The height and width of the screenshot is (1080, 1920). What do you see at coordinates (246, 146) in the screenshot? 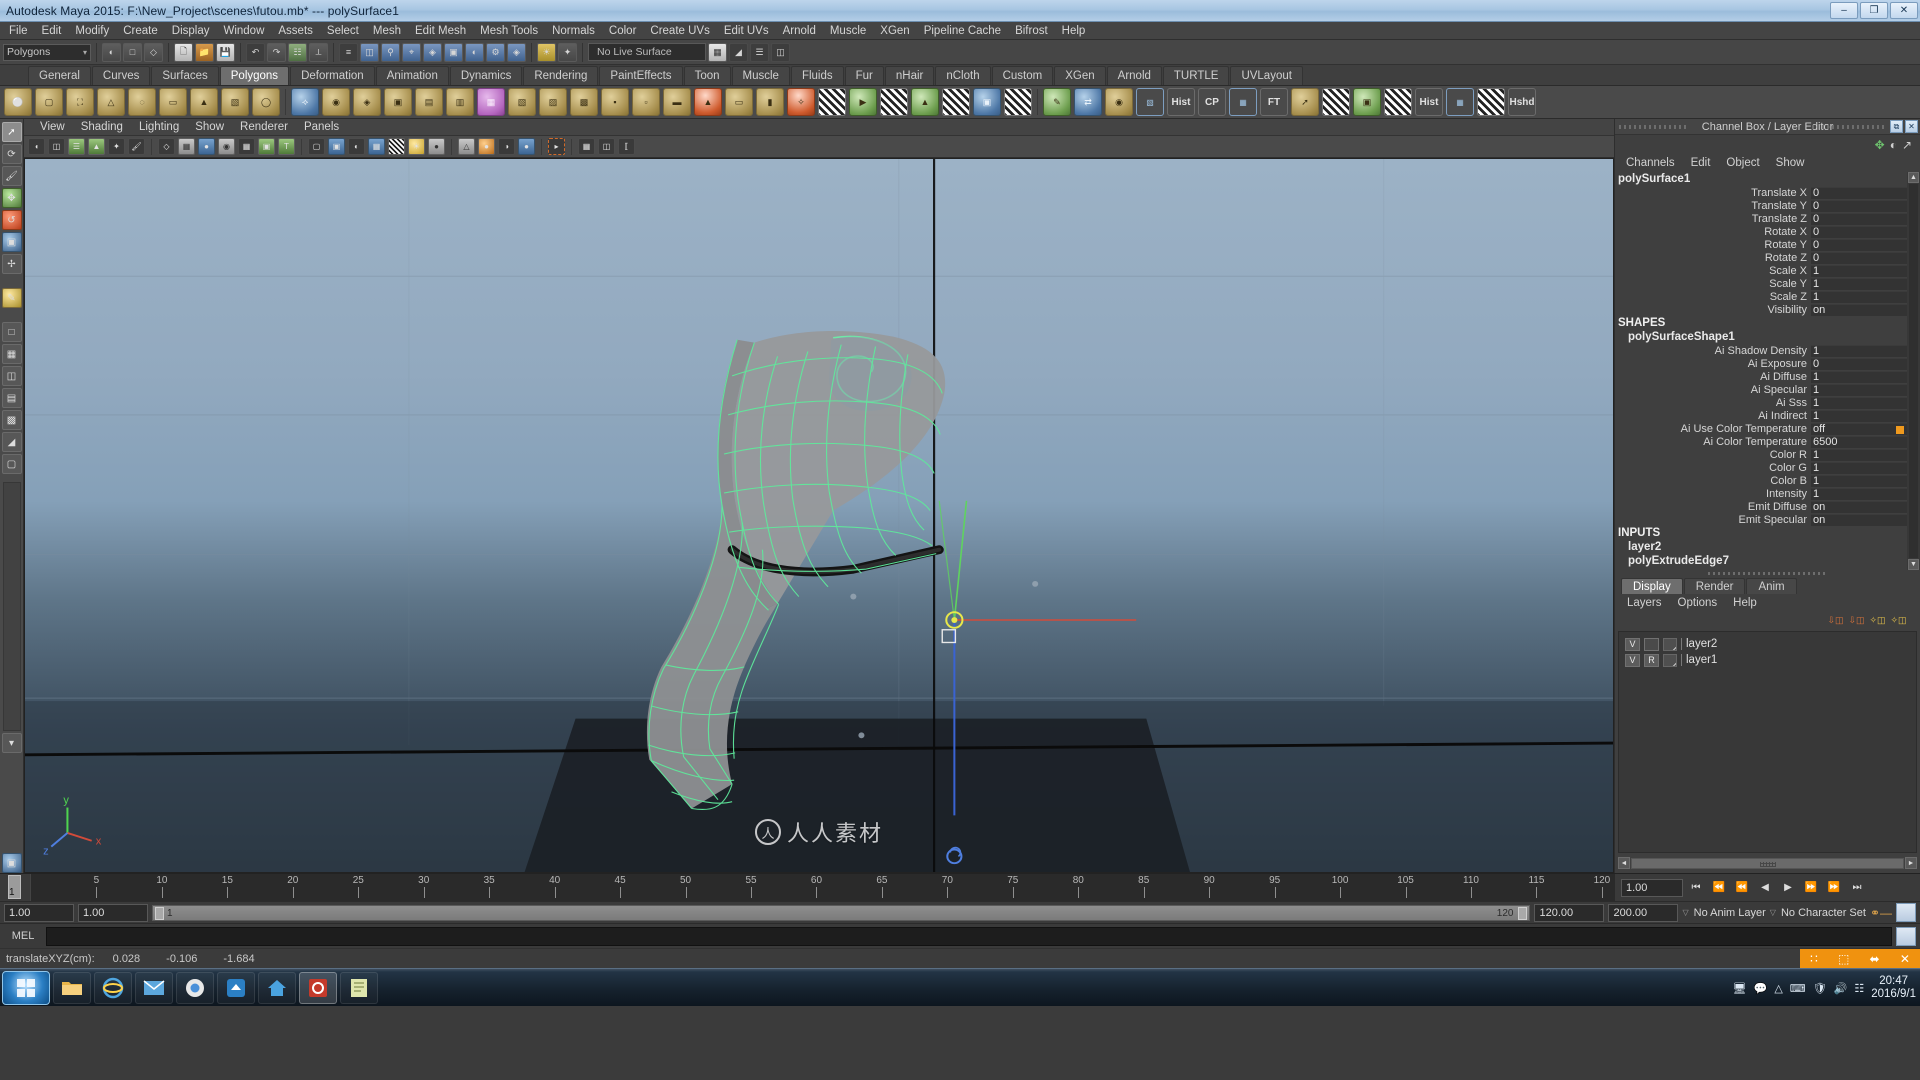
I see `shaded-wireframe-icon: ▦` at bounding box center [246, 146].